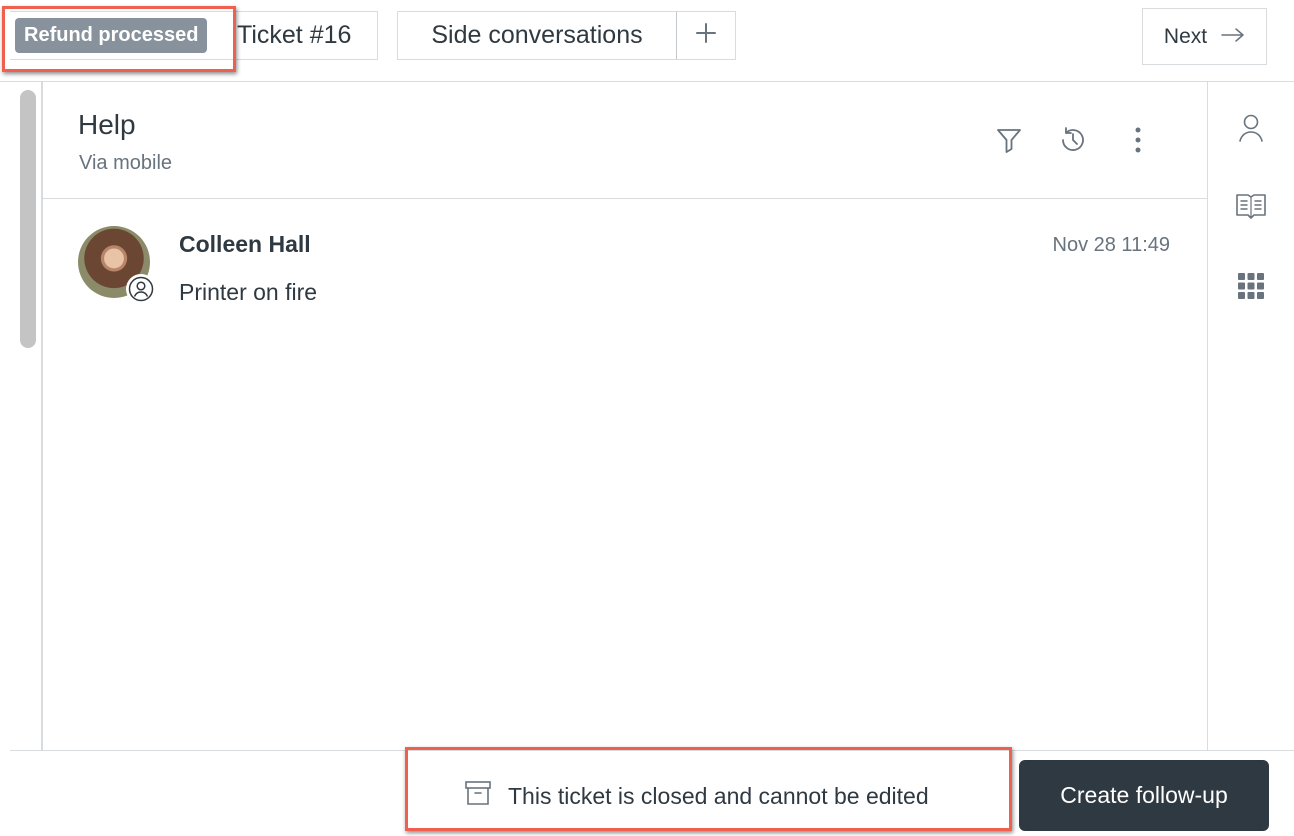 The width and height of the screenshot is (1294, 836). What do you see at coordinates (625, 140) in the screenshot?
I see `conversation-header: Help Via mobile` at bounding box center [625, 140].